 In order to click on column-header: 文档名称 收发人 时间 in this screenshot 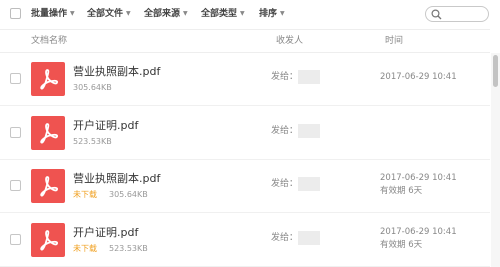, I will do `click(245, 41)`.